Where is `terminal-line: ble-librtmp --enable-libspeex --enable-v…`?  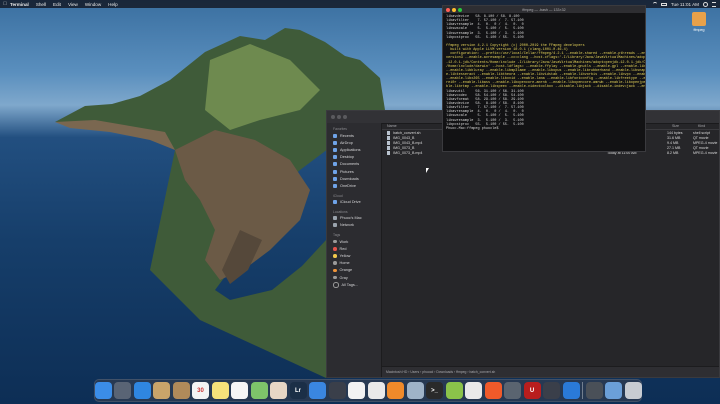 terminal-line: ble-librtmp --enable-libspeex --enable-v… is located at coordinates (546, 87).